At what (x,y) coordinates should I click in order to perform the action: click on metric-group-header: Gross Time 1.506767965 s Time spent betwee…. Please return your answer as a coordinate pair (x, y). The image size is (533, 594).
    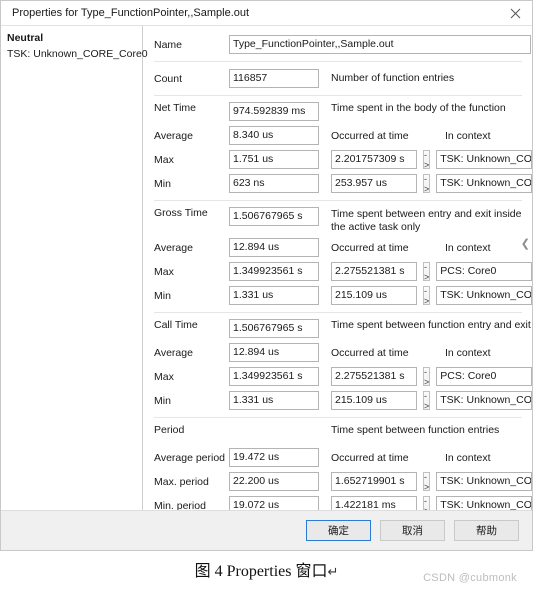
    Looking at the image, I should click on (338, 220).